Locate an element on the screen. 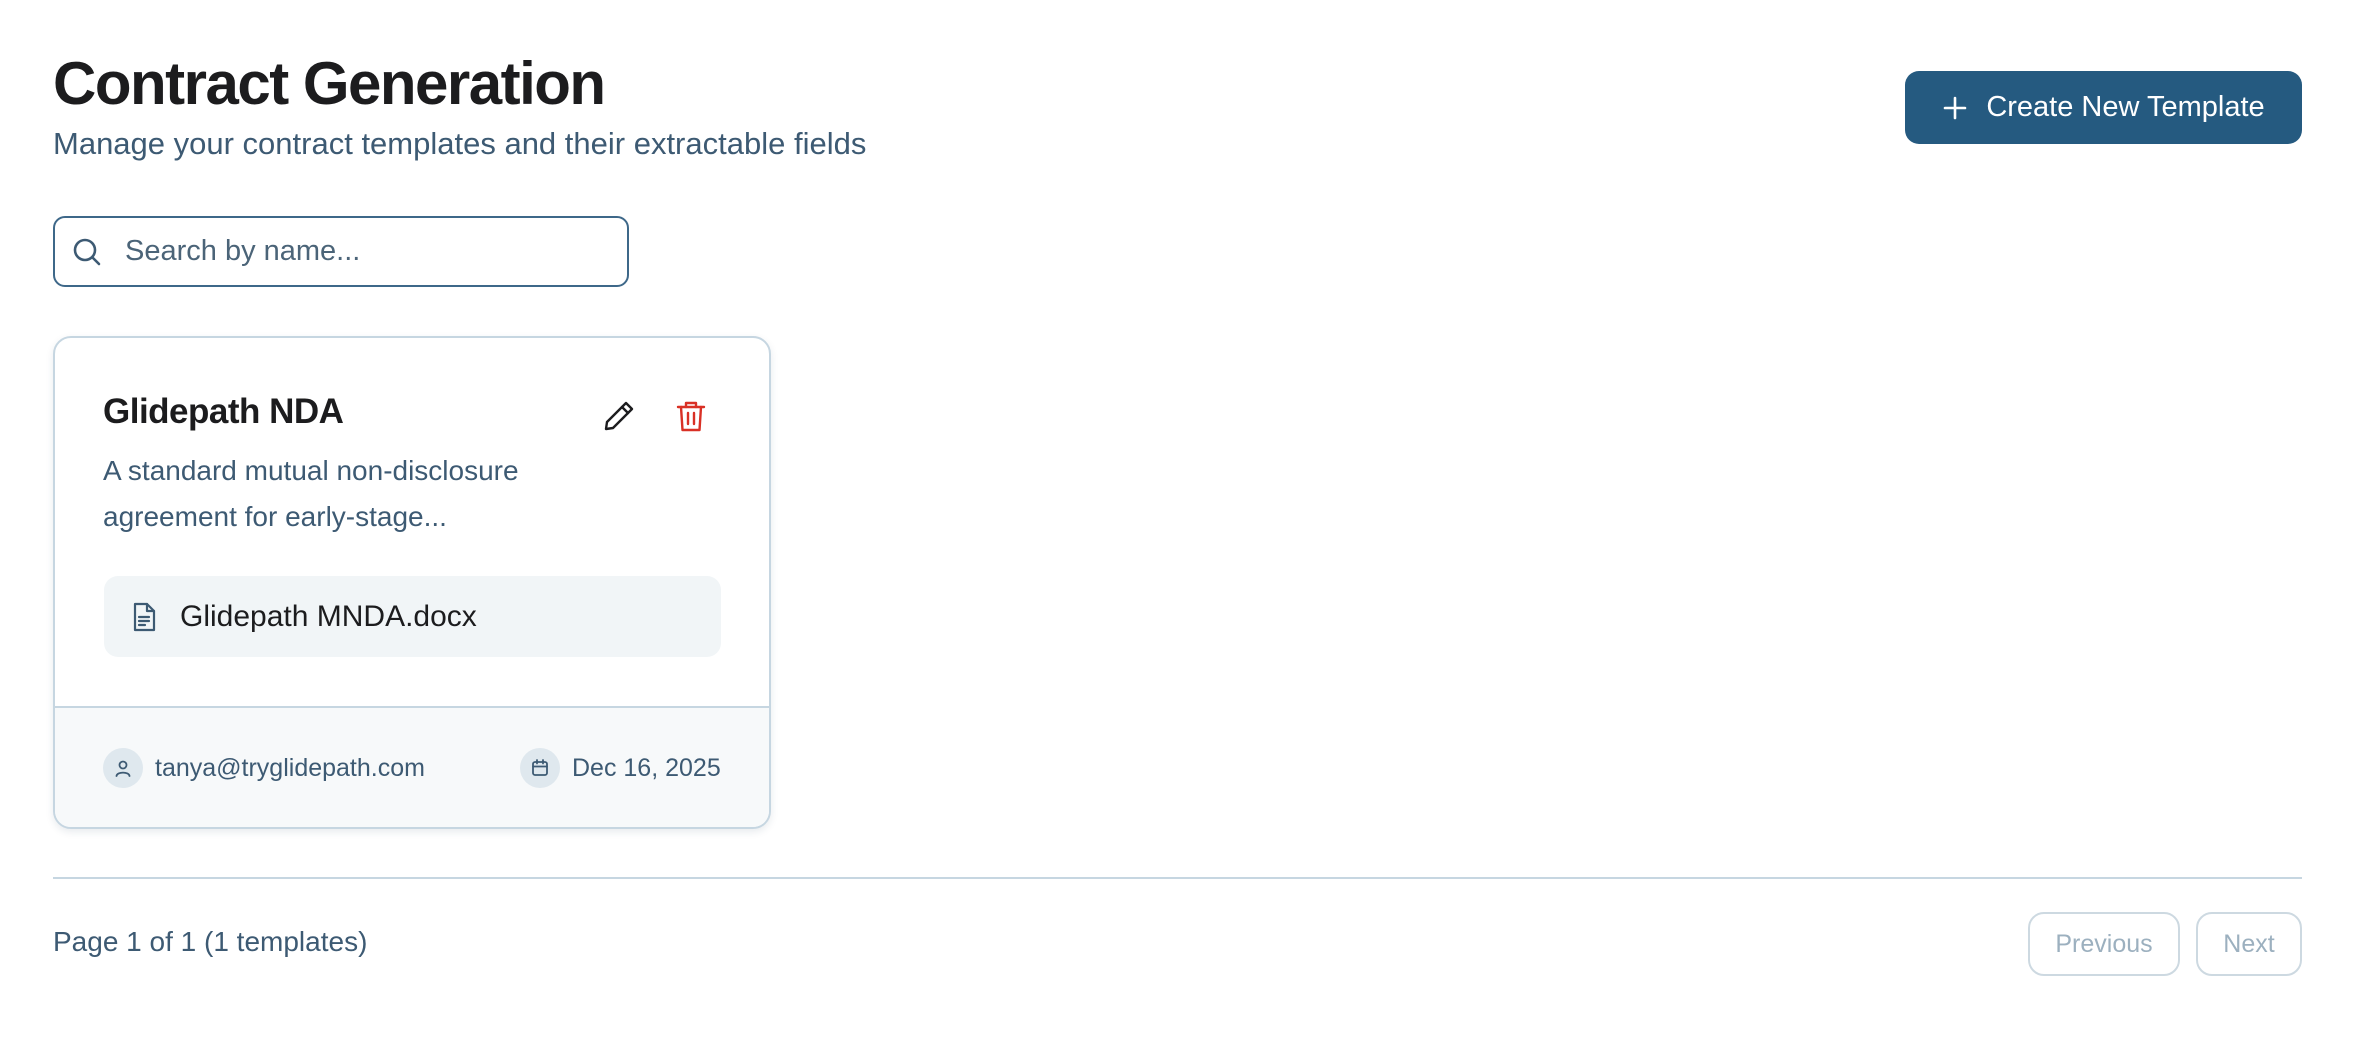 This screenshot has height=1057, width=2359. card-footer: tanya@tryglidepath.com Dec 16, 2025 is located at coordinates (412, 766).